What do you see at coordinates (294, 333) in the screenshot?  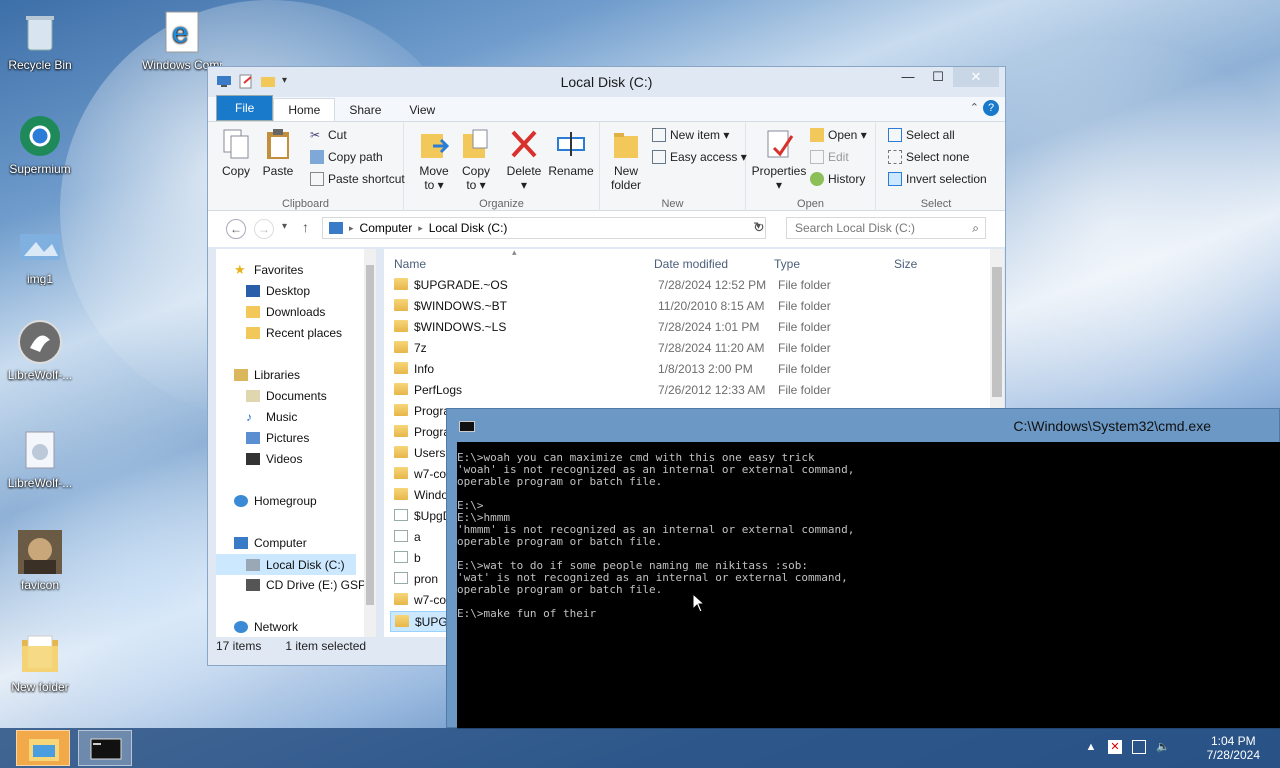 I see `nav-recent-places: Recent places` at bounding box center [294, 333].